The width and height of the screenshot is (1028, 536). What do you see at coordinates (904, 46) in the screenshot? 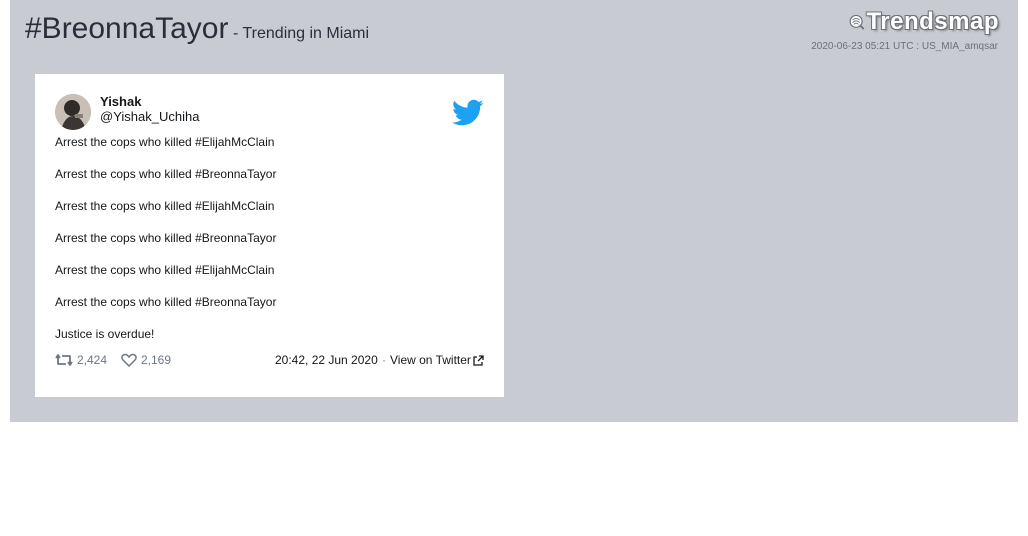
I see `generated-timestamp: 2020-06-23 05:21 UTC : US_MIA_amqsar` at bounding box center [904, 46].